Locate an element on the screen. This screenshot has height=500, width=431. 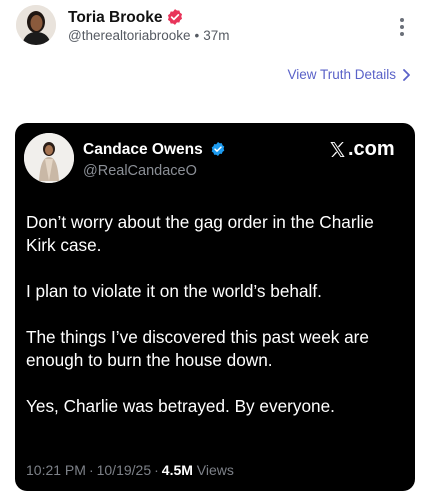
tweet-views-count: 4.5M is located at coordinates (177, 470).